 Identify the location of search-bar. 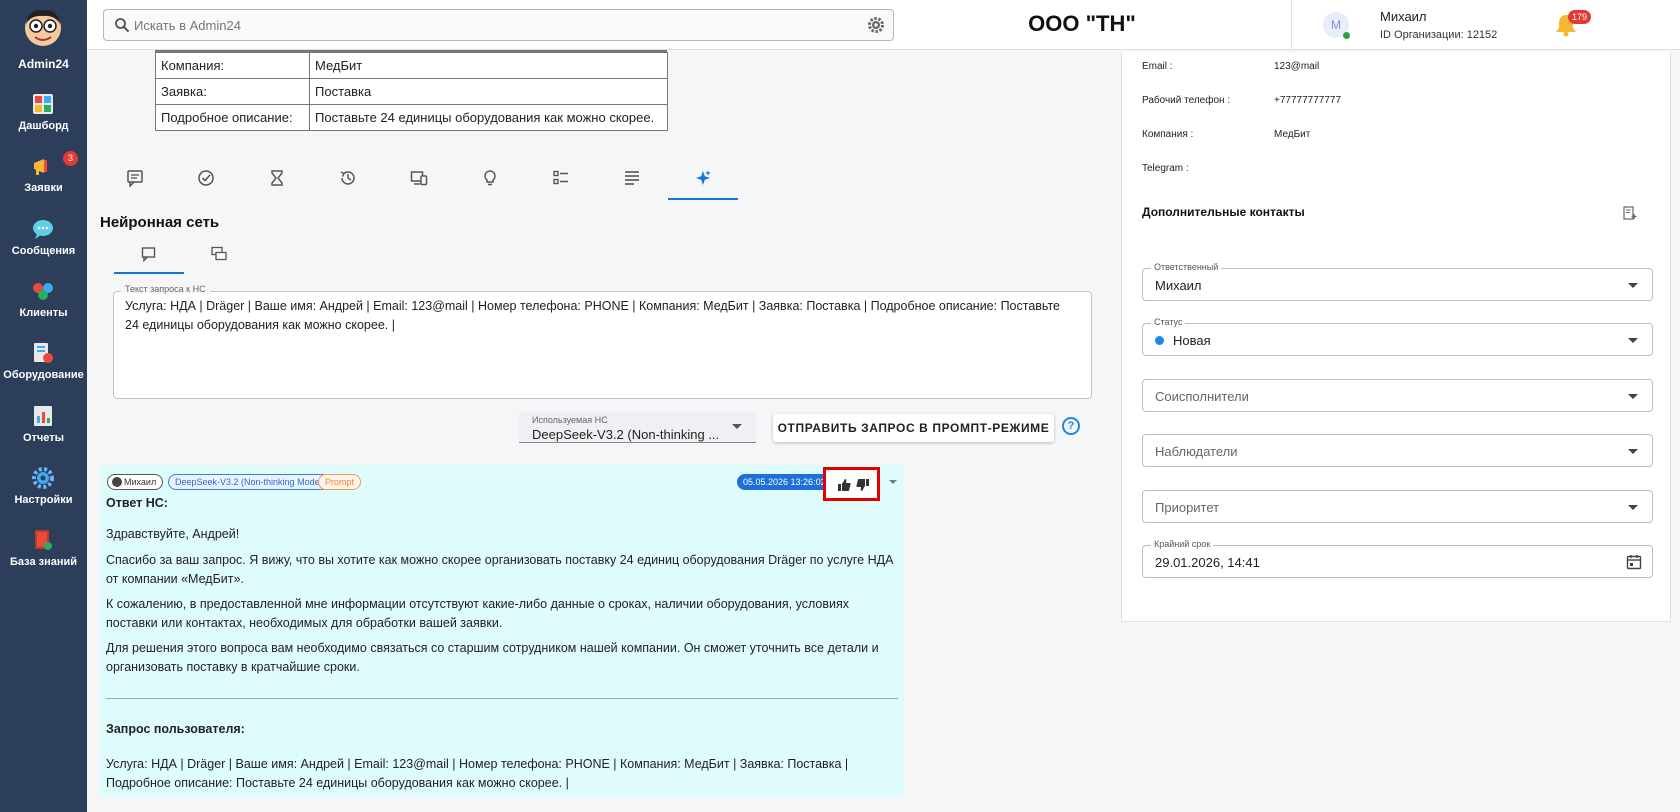
(498, 25).